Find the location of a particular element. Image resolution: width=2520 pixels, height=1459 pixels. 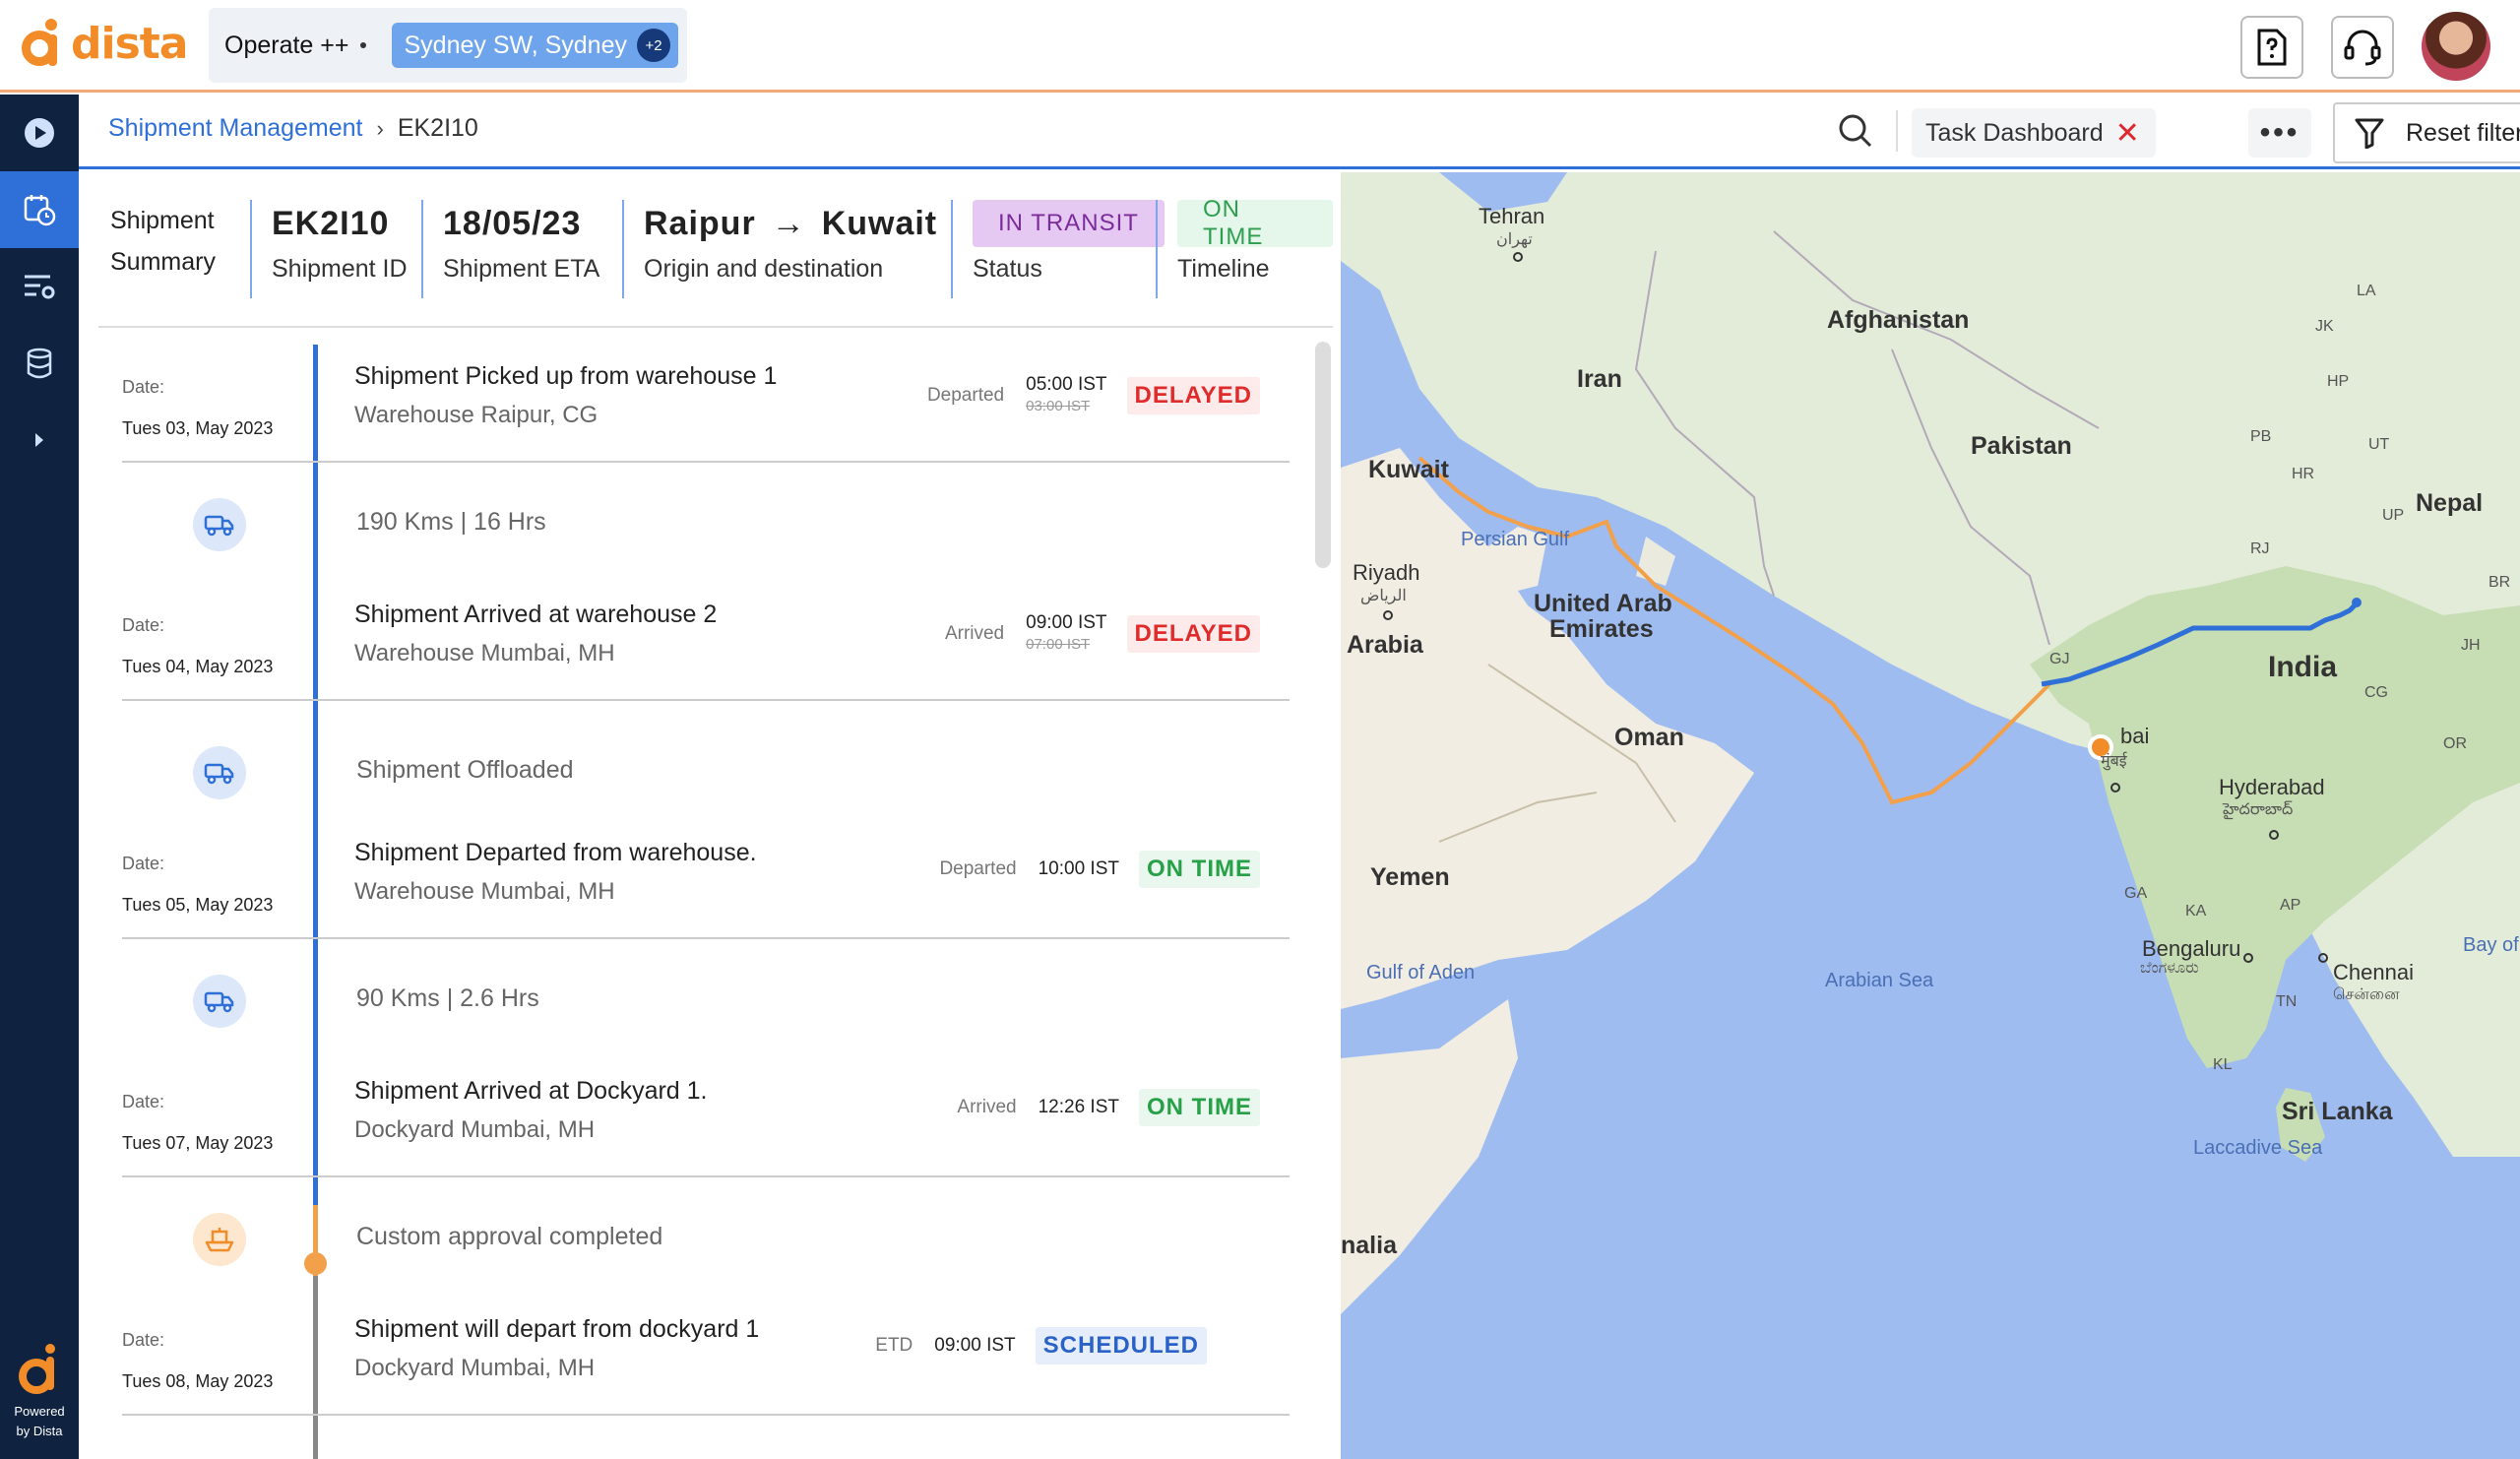

arrow-right-icon: → is located at coordinates (788, 223).